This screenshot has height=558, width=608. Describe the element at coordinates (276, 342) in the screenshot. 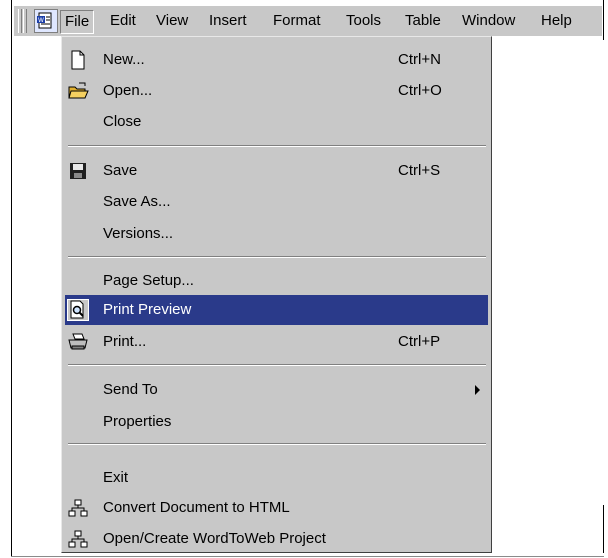

I see `menu-item-print: Print... Ctrl+P` at that location.